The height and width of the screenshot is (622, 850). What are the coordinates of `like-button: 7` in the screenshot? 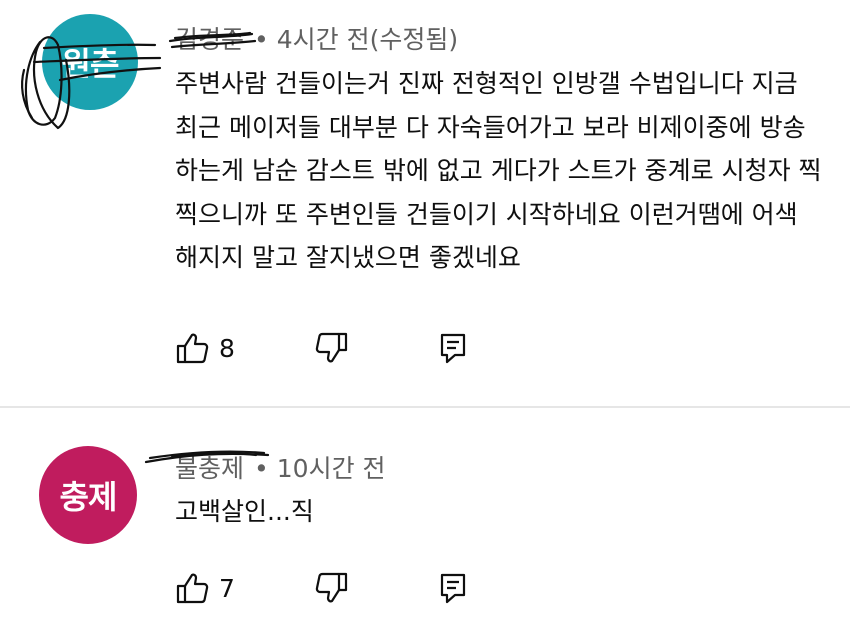 It's located at (205, 588).